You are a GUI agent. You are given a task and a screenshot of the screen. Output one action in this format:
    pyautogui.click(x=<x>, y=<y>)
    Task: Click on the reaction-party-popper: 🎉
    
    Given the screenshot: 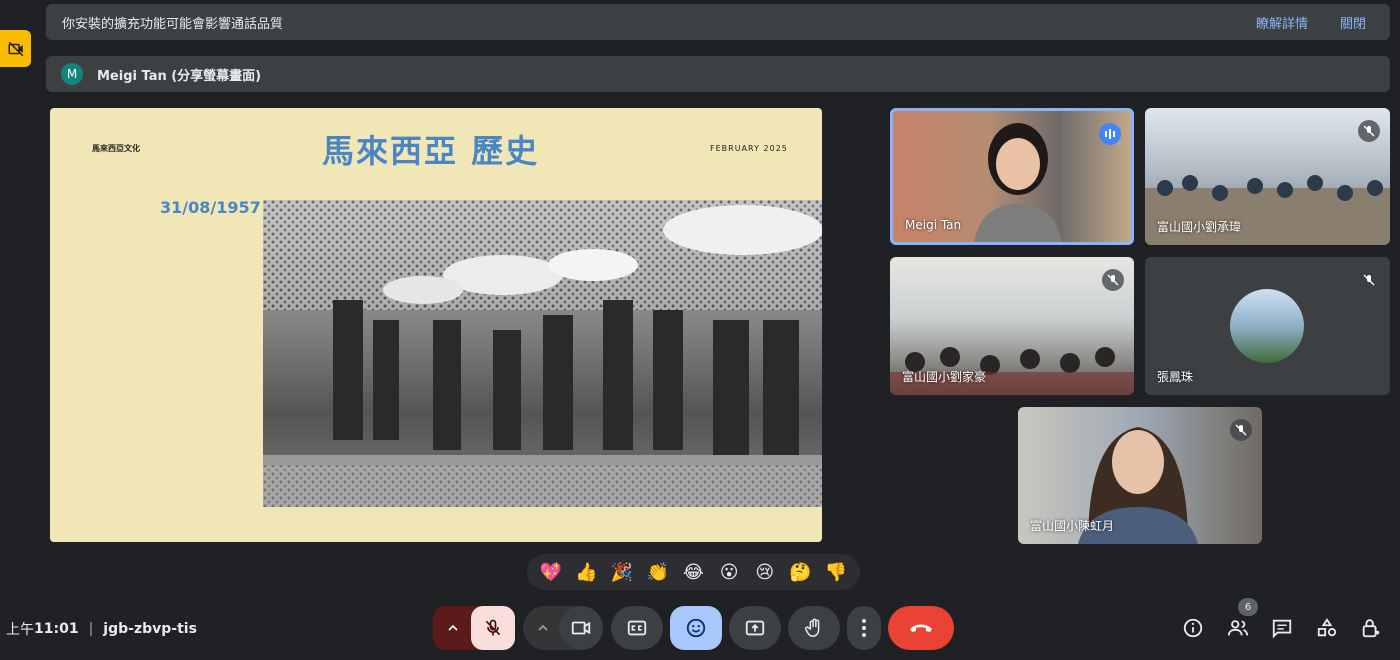 What is the action you would take?
    pyautogui.click(x=622, y=572)
    